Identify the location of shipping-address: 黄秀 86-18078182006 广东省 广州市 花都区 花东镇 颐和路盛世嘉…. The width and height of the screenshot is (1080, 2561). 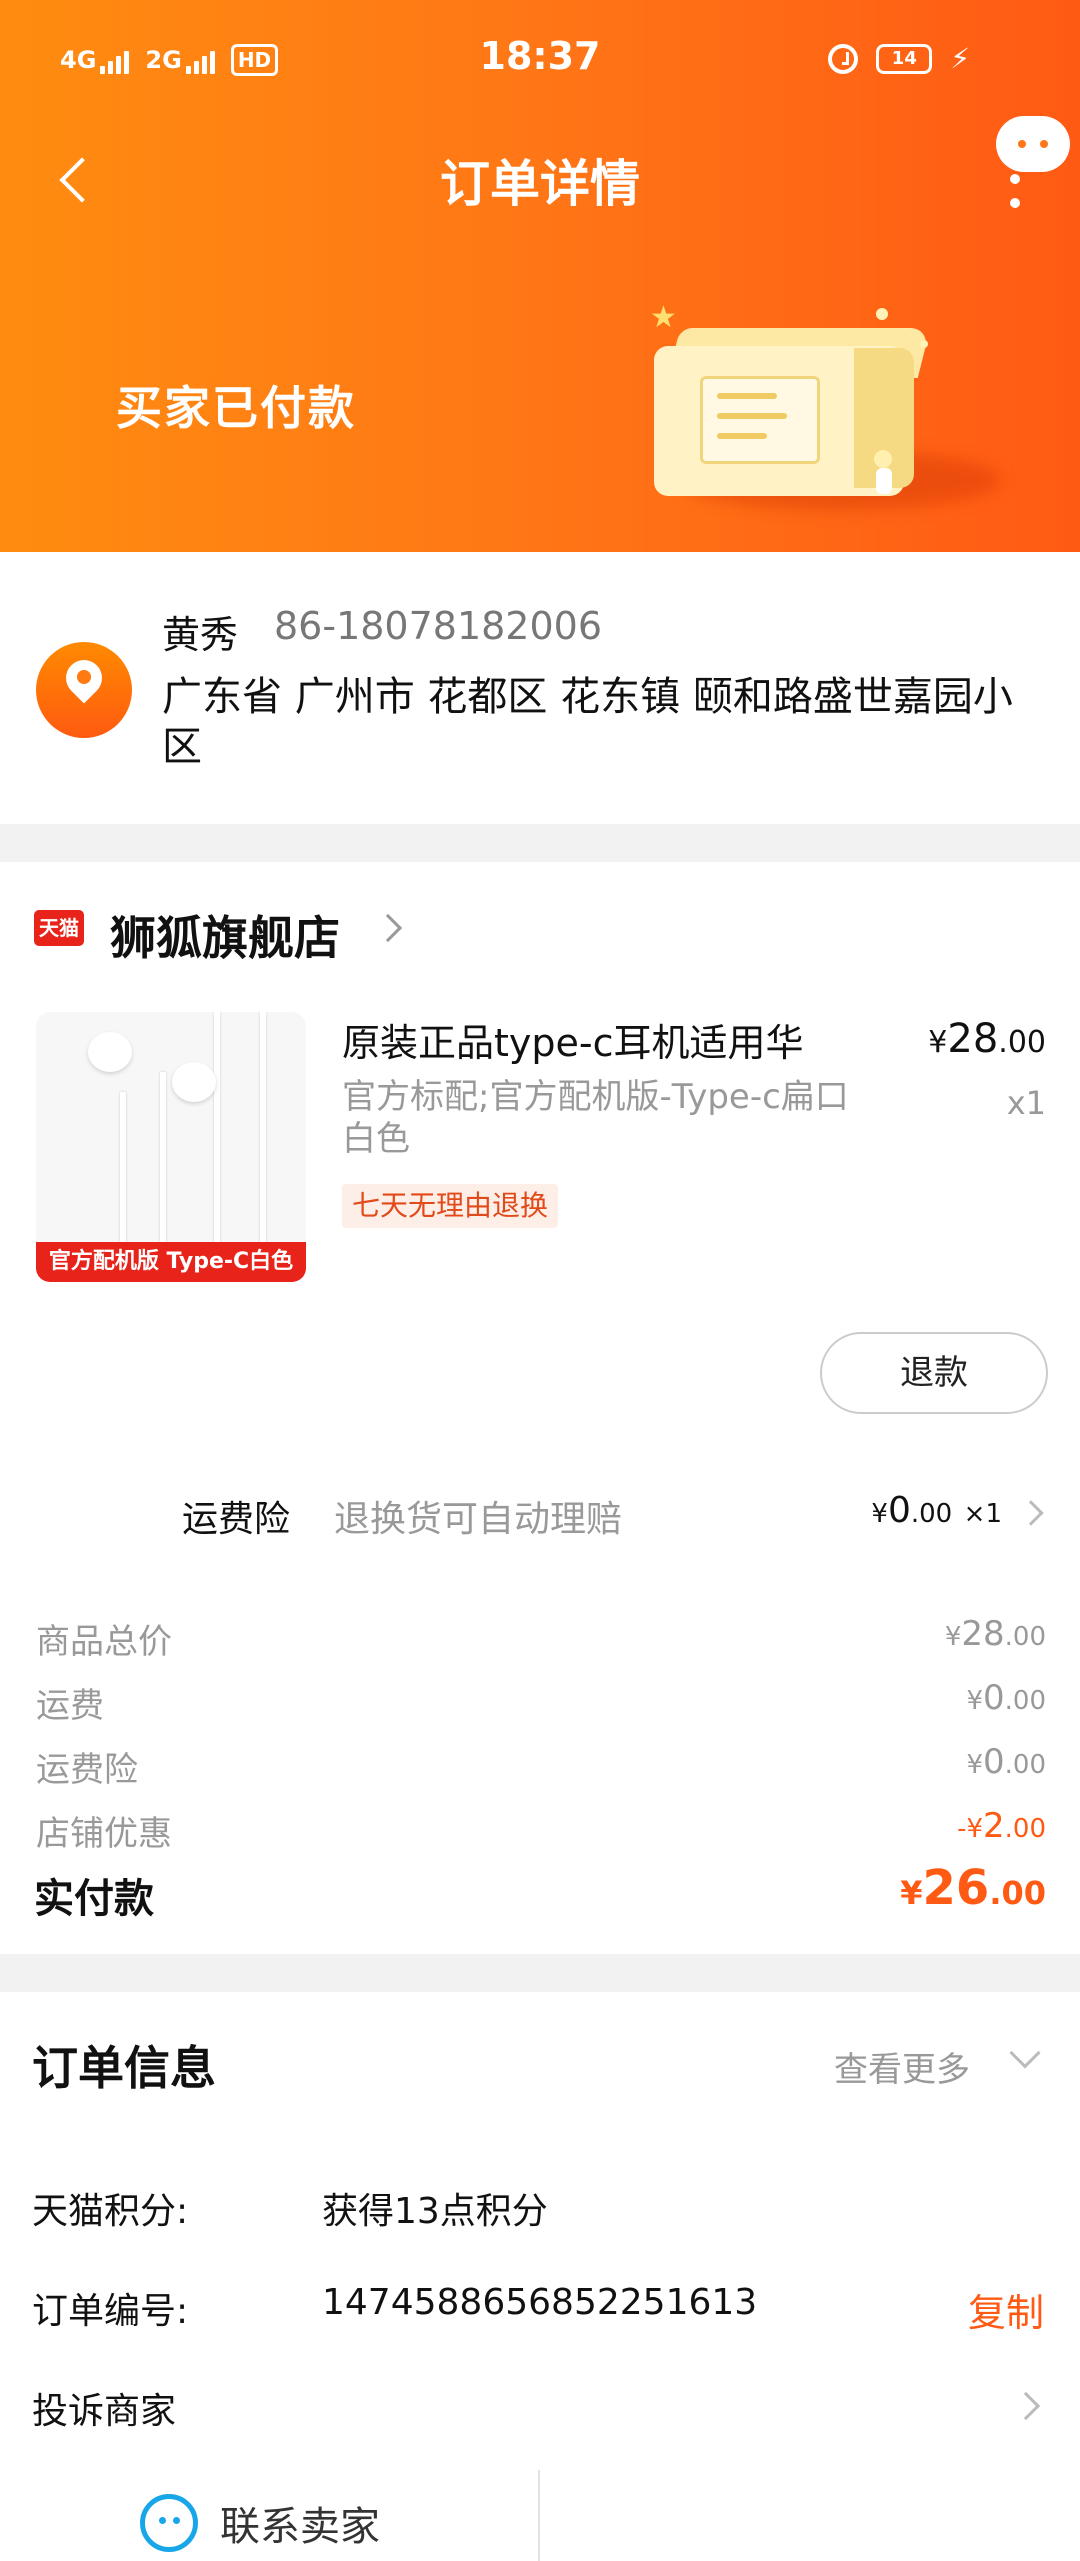
(540, 688).